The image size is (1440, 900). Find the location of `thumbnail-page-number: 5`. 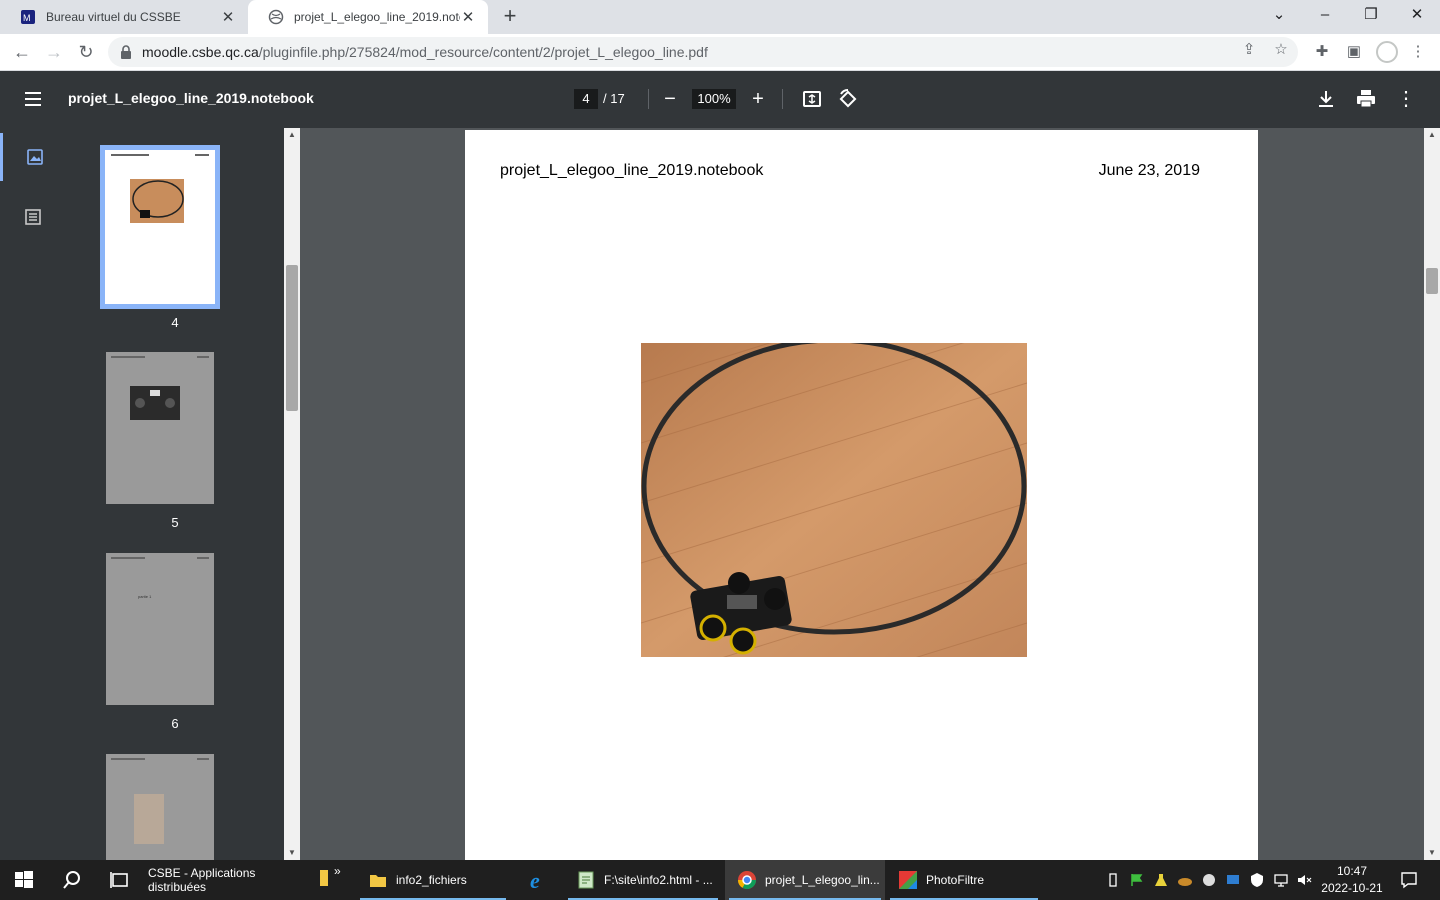

thumbnail-page-number: 5 is located at coordinates (175, 522).